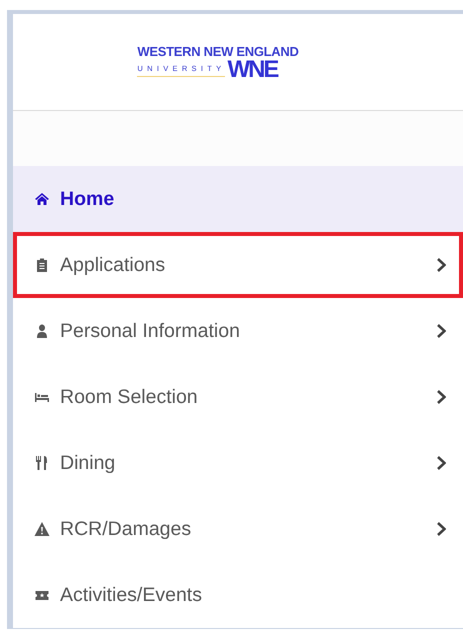  I want to click on menu-item: Room Selection, so click(238, 397).